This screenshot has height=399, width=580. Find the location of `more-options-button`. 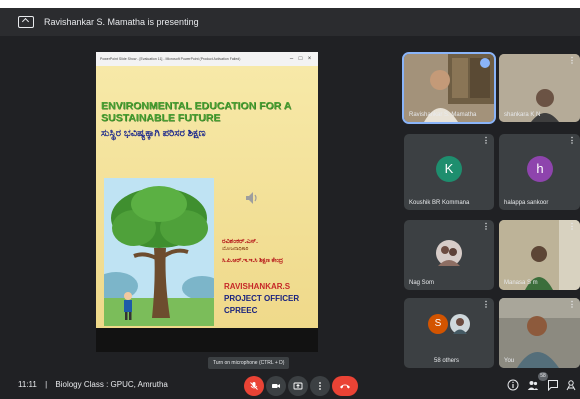

more-options-button is located at coordinates (320, 386).